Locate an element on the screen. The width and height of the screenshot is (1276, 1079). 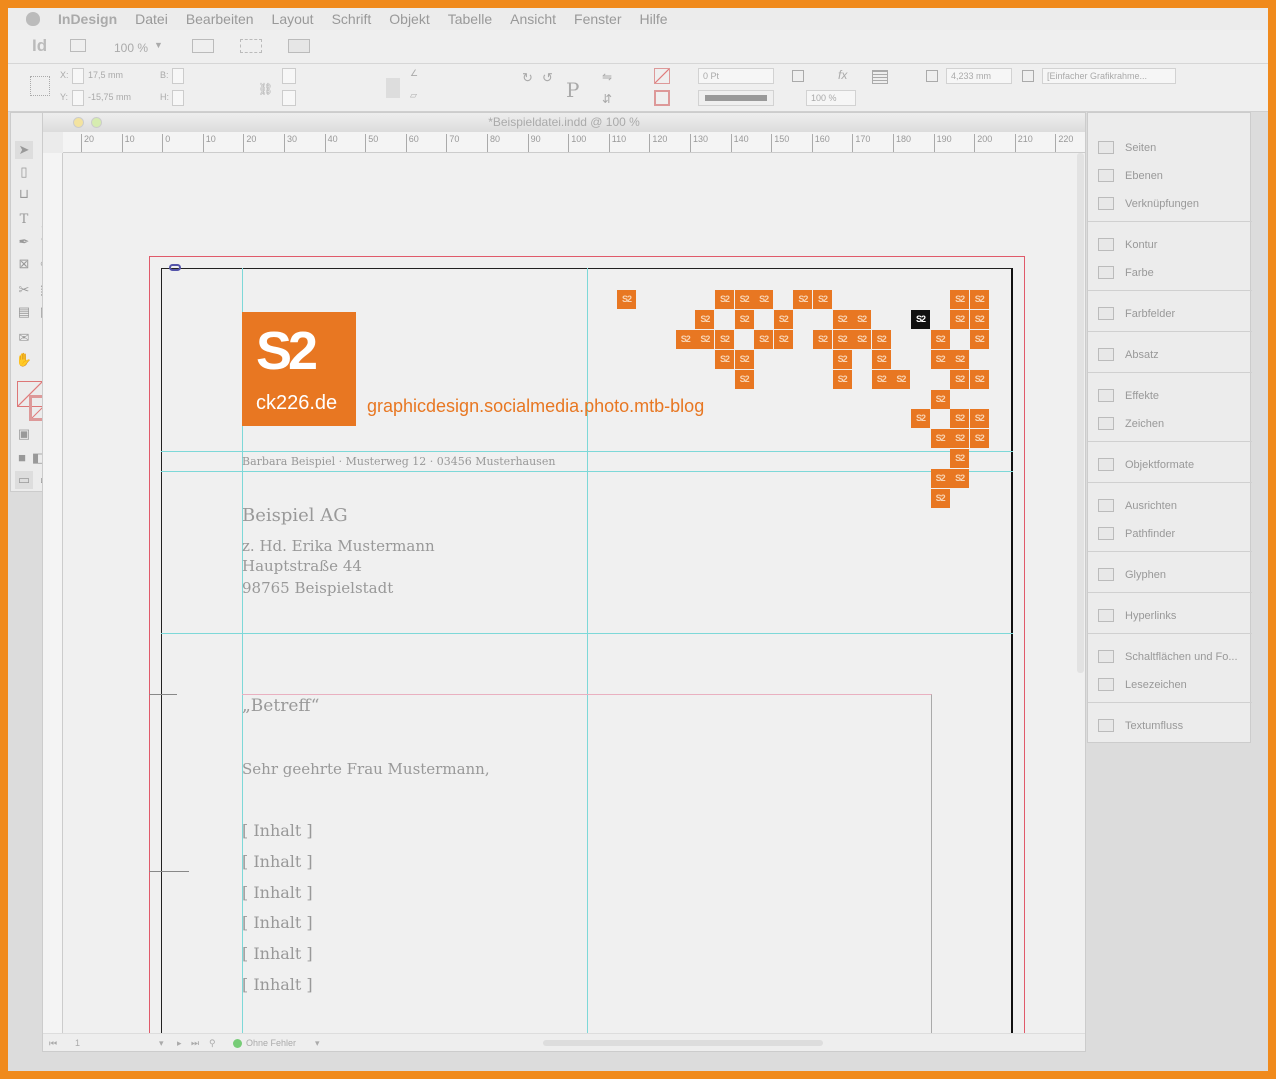
panel-item-effekte: Effekte is located at coordinates (1170, 396).